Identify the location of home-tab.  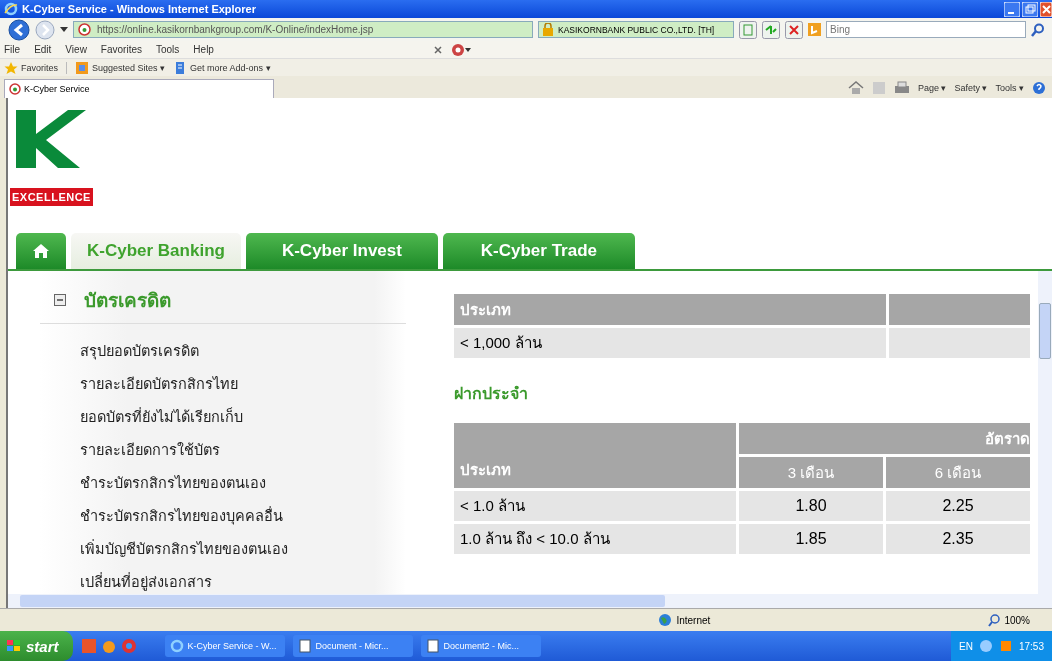
(41, 251).